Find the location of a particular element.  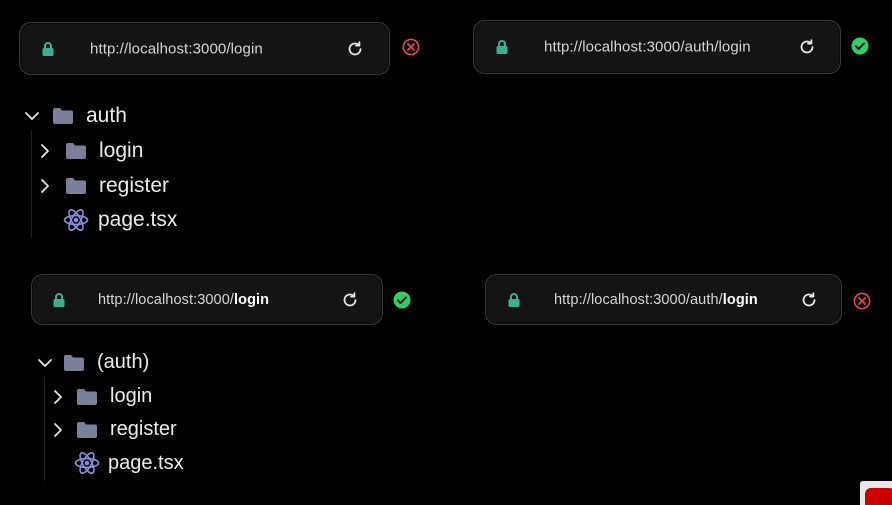

address-bar-top-left: http://localhost:3000/login is located at coordinates (204, 48).